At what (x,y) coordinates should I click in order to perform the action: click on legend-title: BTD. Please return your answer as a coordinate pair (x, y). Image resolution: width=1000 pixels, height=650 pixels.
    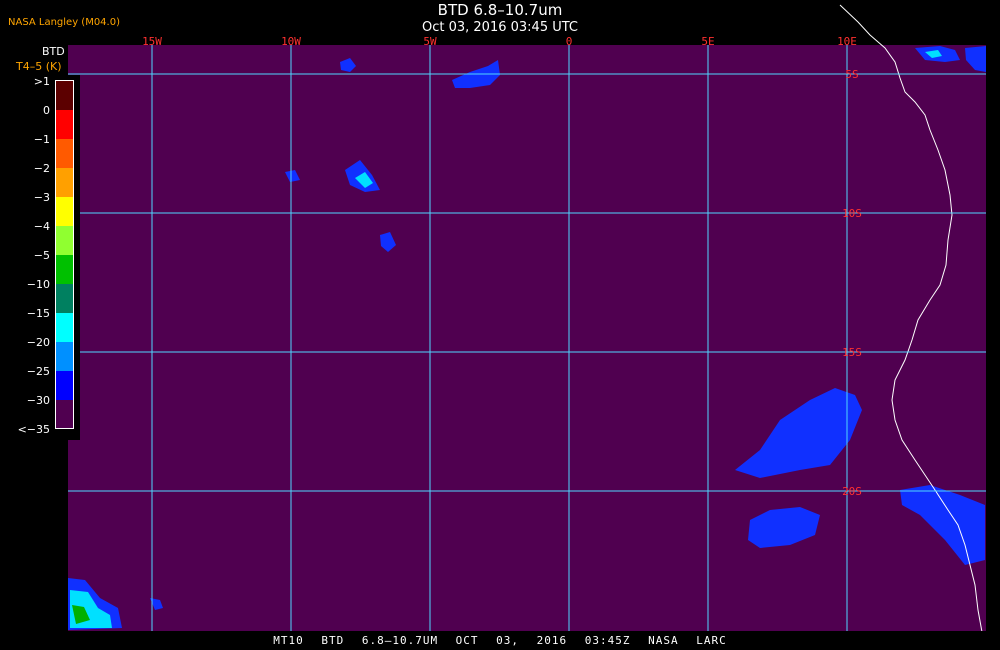
    Looking at the image, I should click on (53, 51).